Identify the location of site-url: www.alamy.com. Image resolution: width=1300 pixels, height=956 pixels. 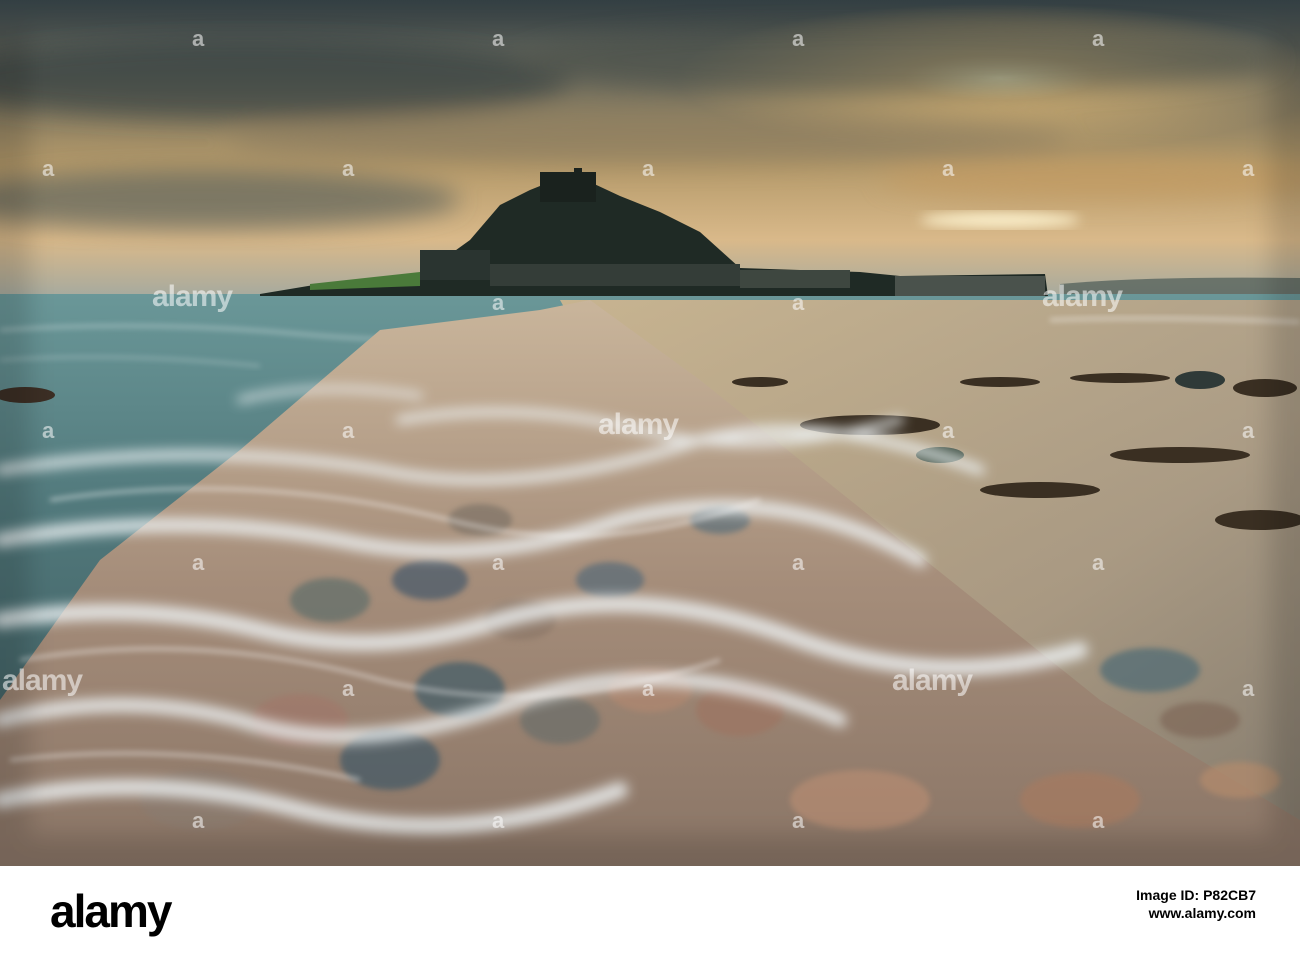
(1202, 913).